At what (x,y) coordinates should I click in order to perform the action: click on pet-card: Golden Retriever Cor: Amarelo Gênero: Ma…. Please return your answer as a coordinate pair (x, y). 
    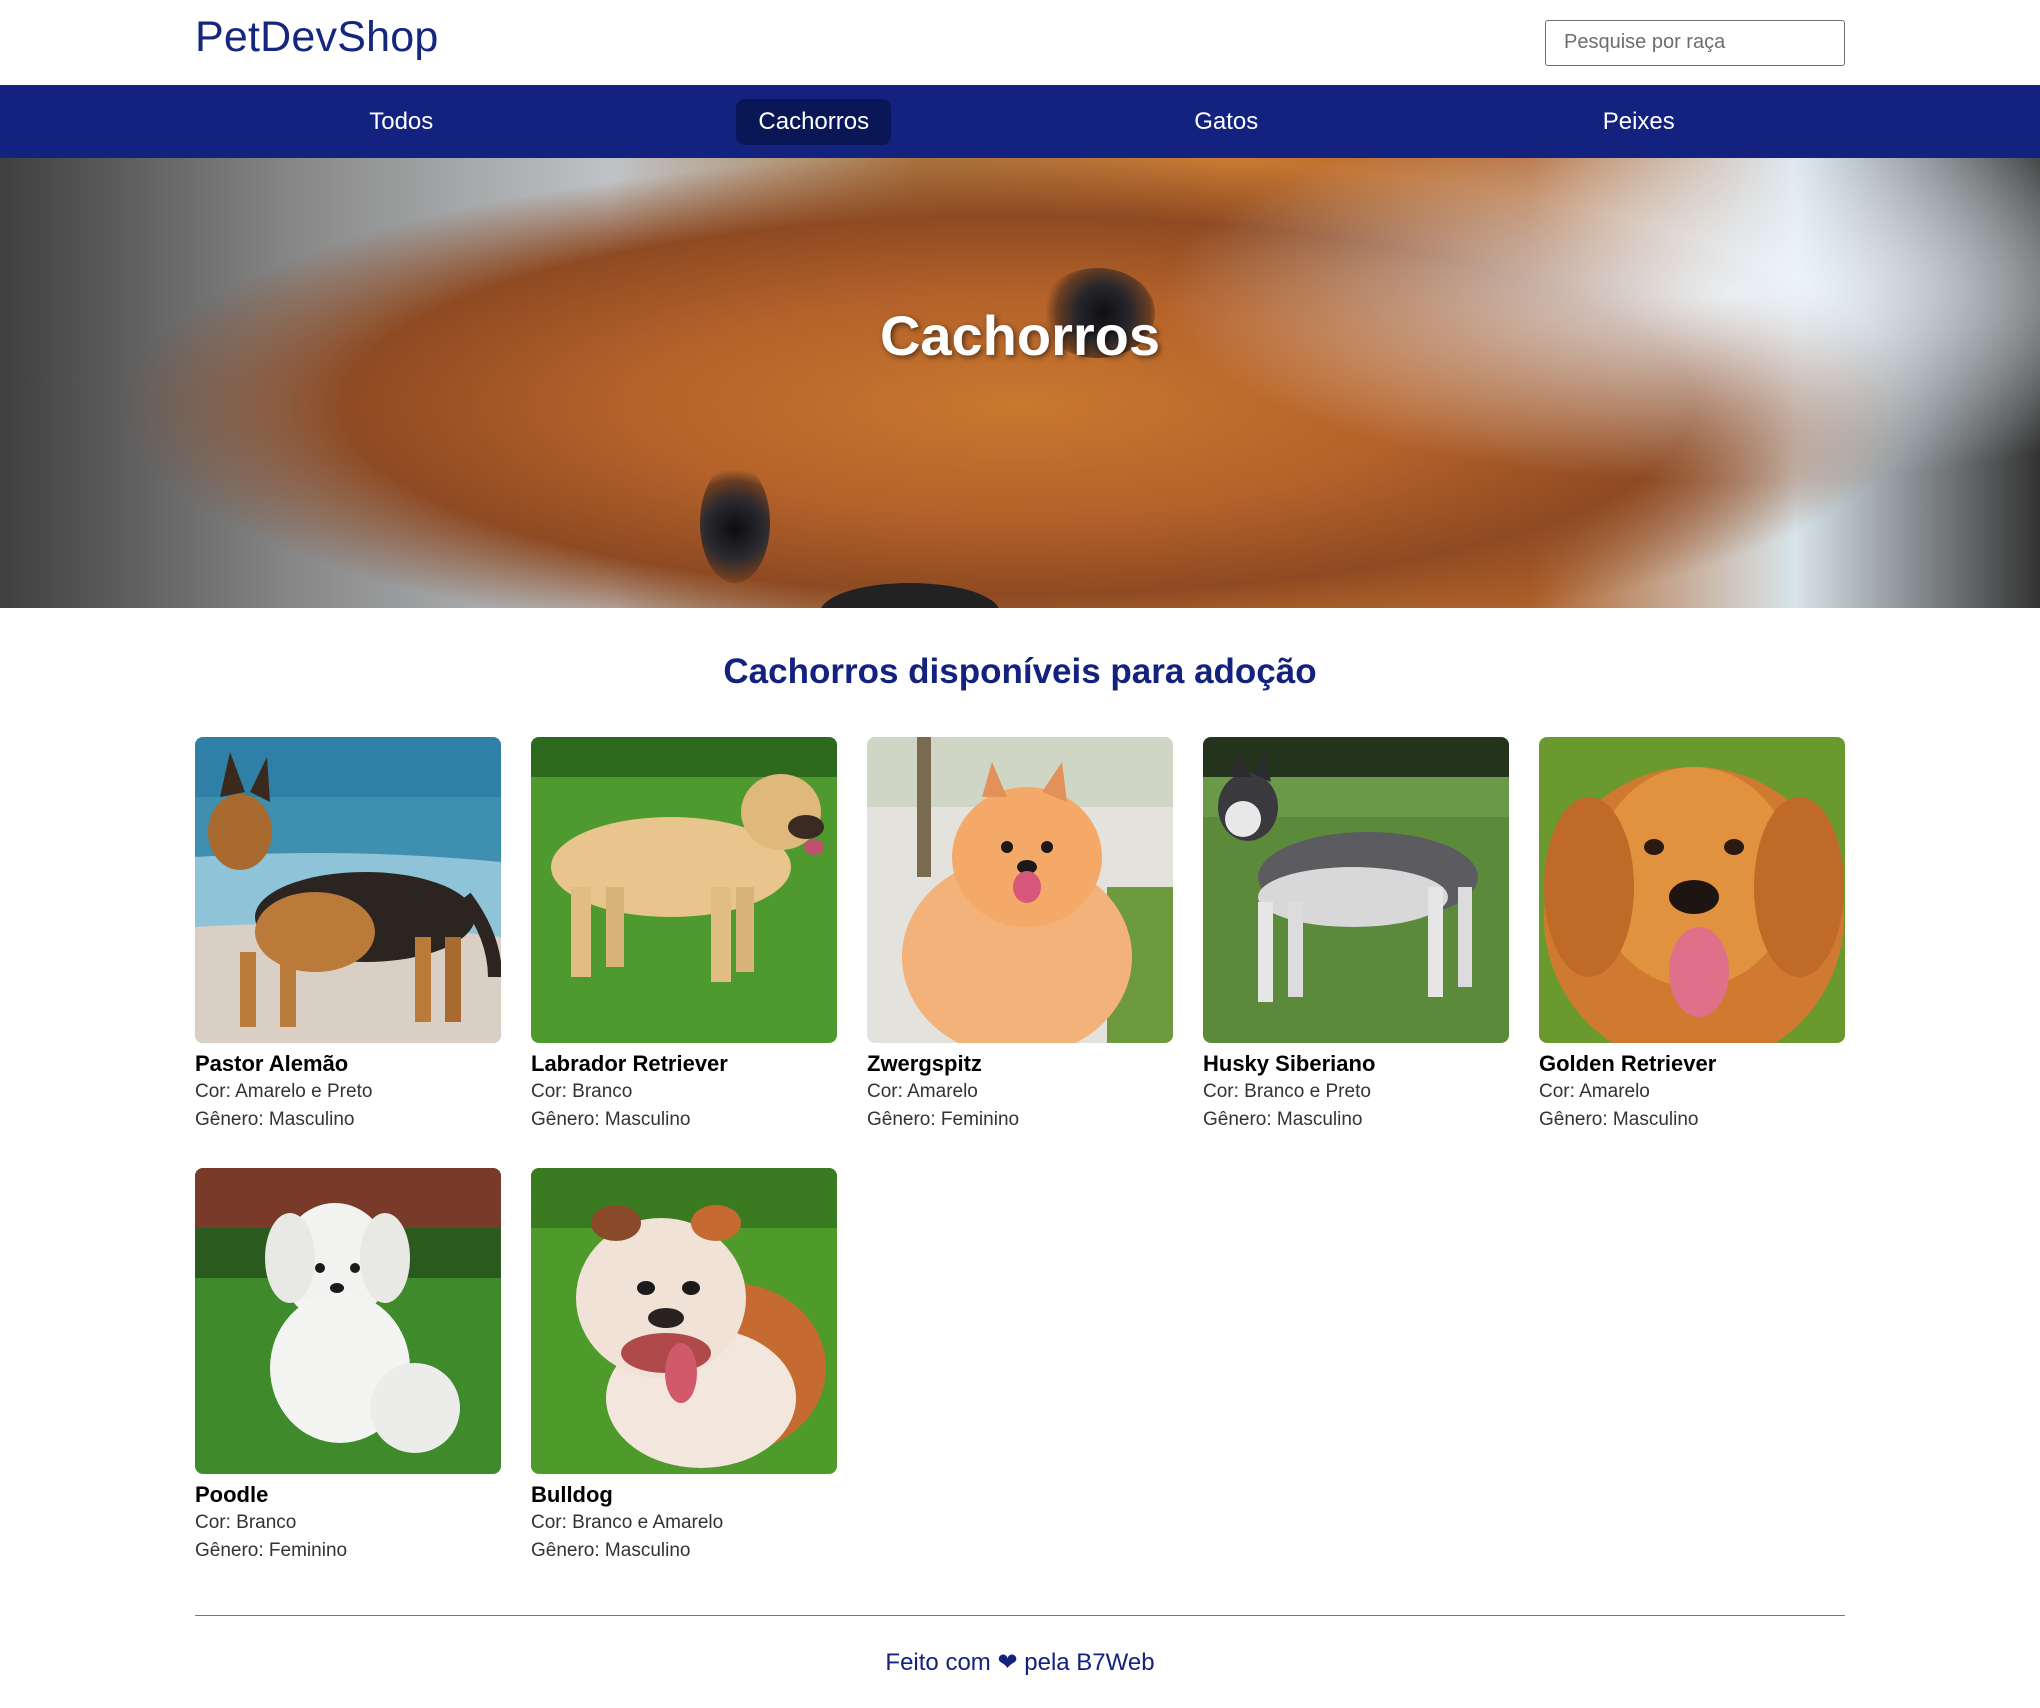
    Looking at the image, I should click on (1692, 935).